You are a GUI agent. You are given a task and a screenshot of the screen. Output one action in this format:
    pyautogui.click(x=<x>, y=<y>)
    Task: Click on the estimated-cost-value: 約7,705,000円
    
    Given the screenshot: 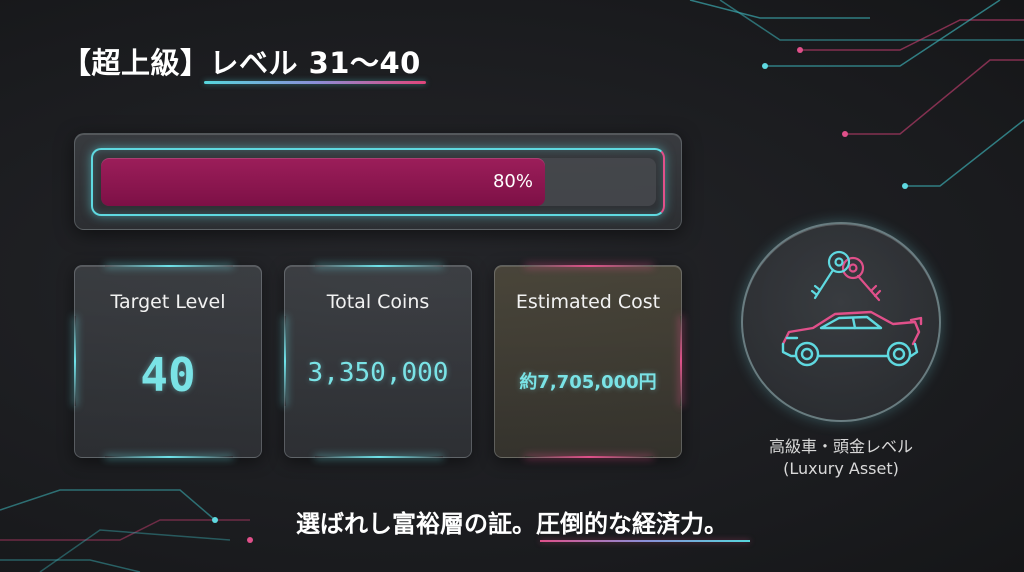 What is the action you would take?
    pyautogui.click(x=588, y=382)
    